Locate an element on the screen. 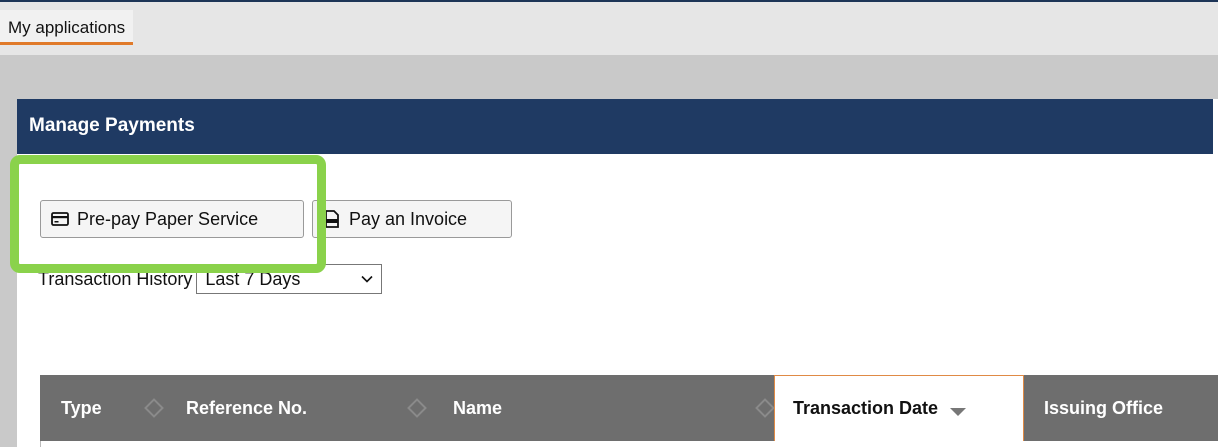 The image size is (1218, 447). prepay-paper-service-button: Pre-pay Paper Service is located at coordinates (172, 219).